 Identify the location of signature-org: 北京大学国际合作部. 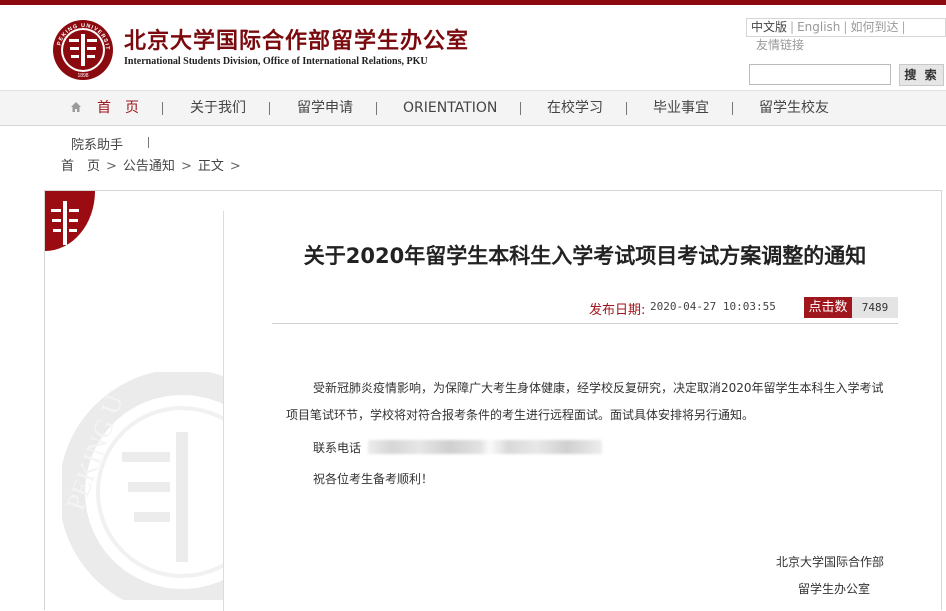
(830, 562).